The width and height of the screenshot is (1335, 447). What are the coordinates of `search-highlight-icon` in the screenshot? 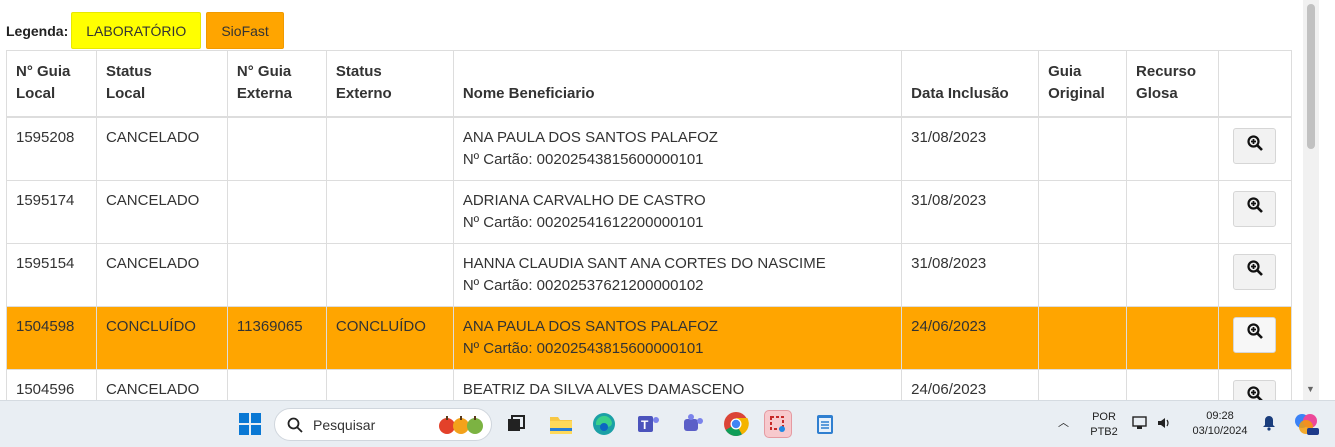 It's located at (461, 427).